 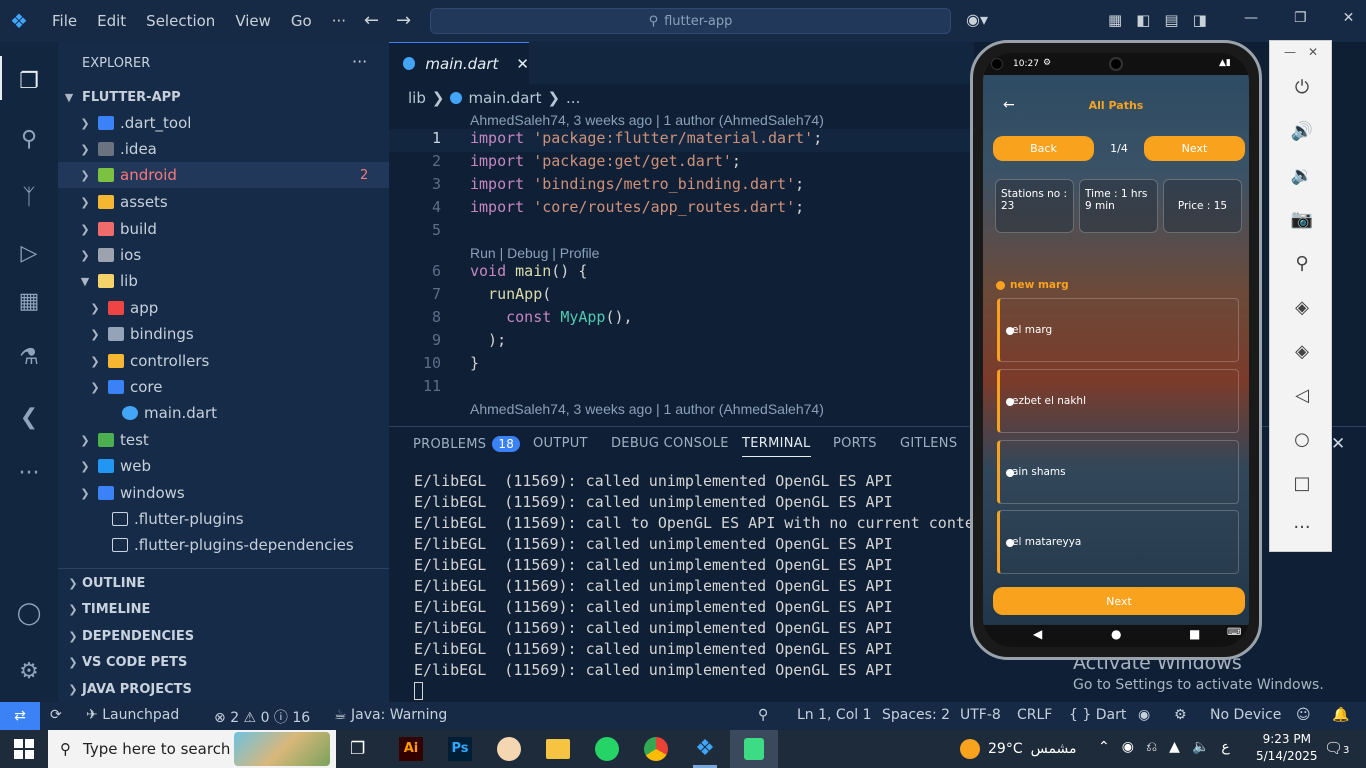 What do you see at coordinates (403, 20) in the screenshot?
I see `nav-forward-icon: →` at bounding box center [403, 20].